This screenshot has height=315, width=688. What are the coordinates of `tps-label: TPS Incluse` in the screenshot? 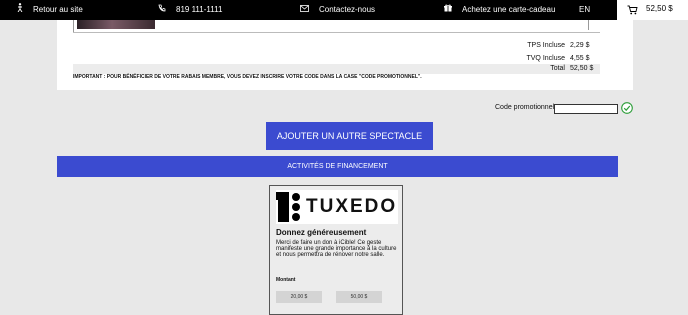 It's located at (546, 45).